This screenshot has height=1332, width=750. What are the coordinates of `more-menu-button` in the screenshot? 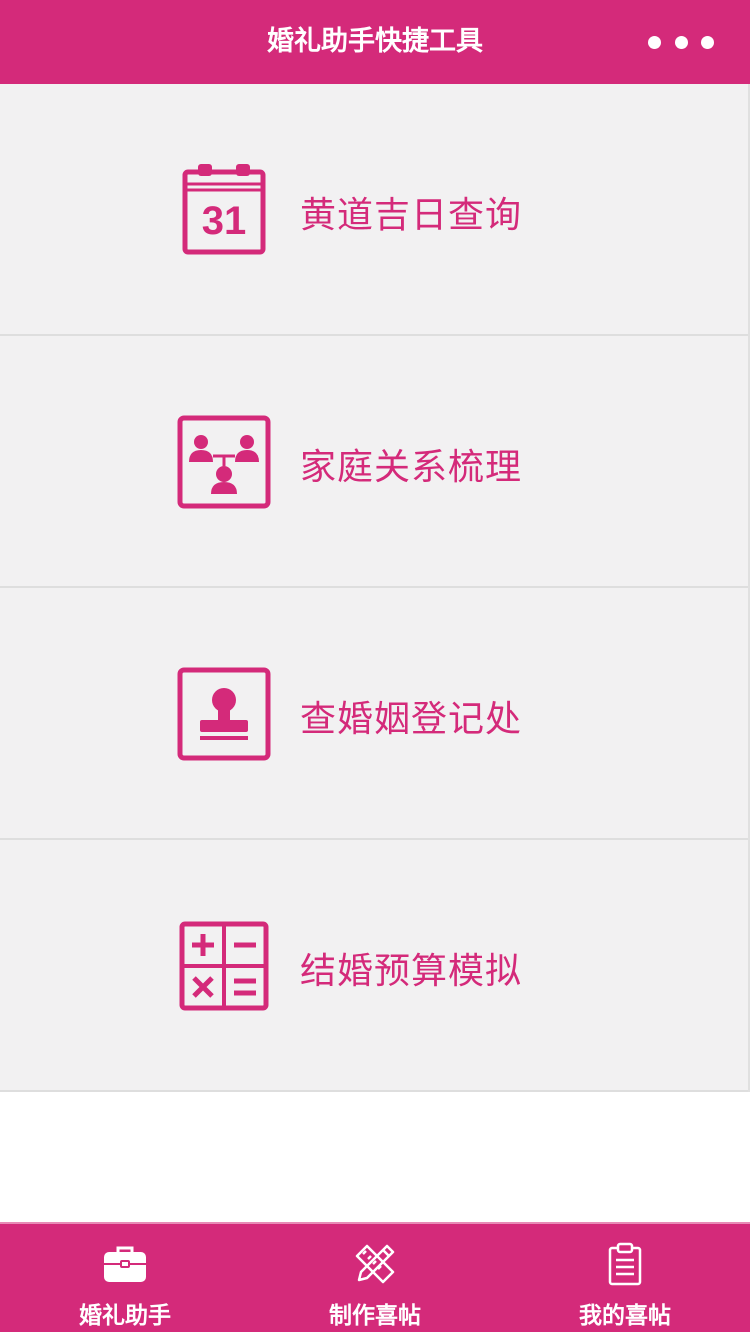 It's located at (681, 42).